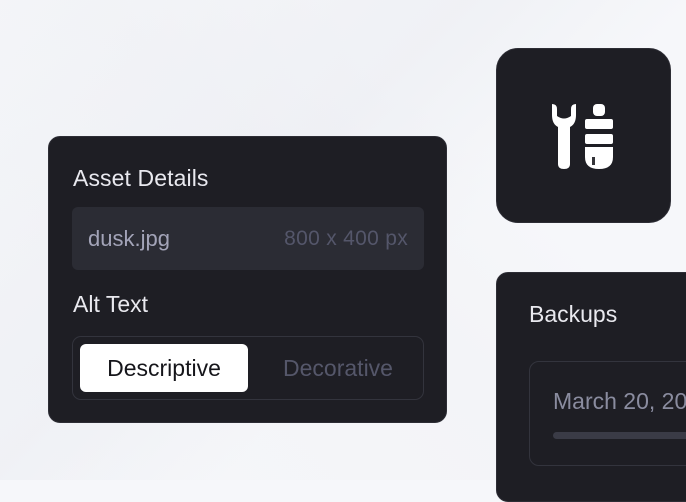 The width and height of the screenshot is (686, 502). I want to click on backup-date: March 20, 20, so click(619, 401).